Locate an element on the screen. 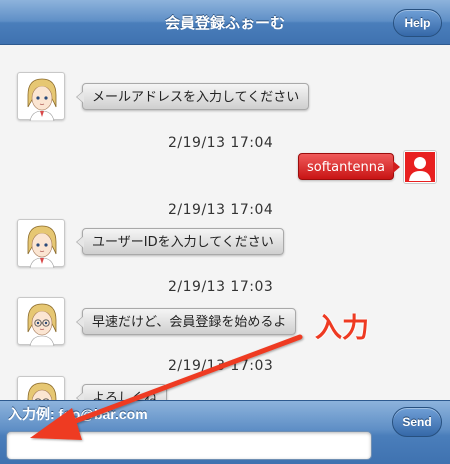 The height and width of the screenshot is (464, 450). user-avatar is located at coordinates (420, 167).